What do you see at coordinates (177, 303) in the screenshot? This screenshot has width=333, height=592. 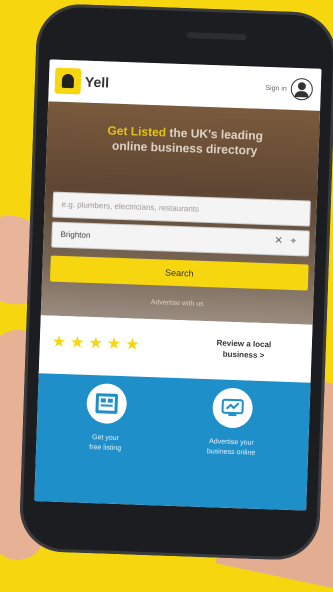 I see `advertise-link: Advertise with us` at bounding box center [177, 303].